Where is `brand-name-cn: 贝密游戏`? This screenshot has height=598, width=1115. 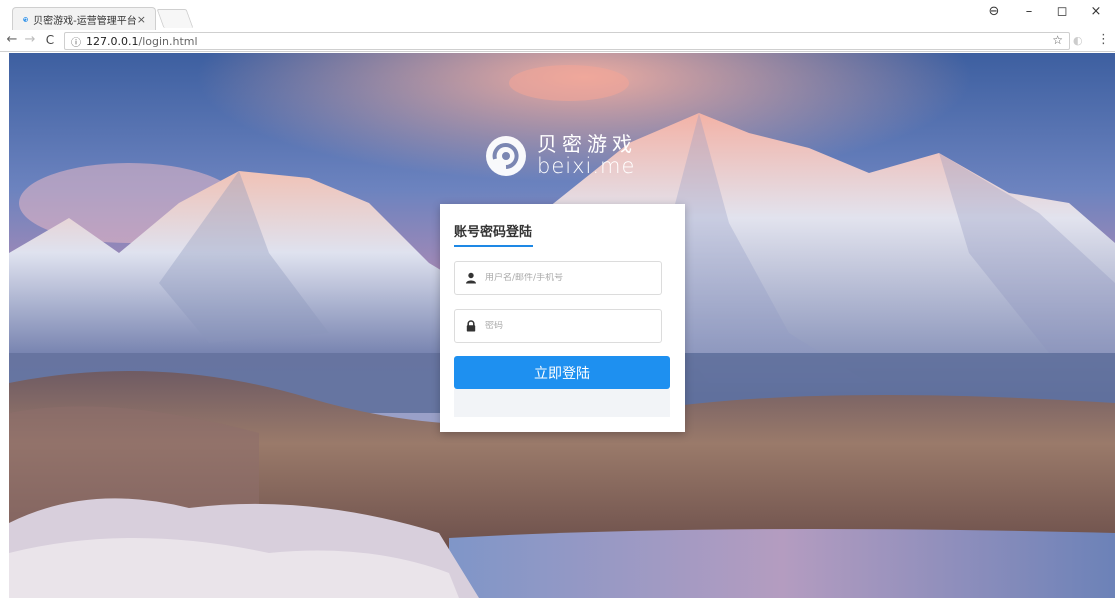
brand-name-cn: 贝密游戏 is located at coordinates (587, 144).